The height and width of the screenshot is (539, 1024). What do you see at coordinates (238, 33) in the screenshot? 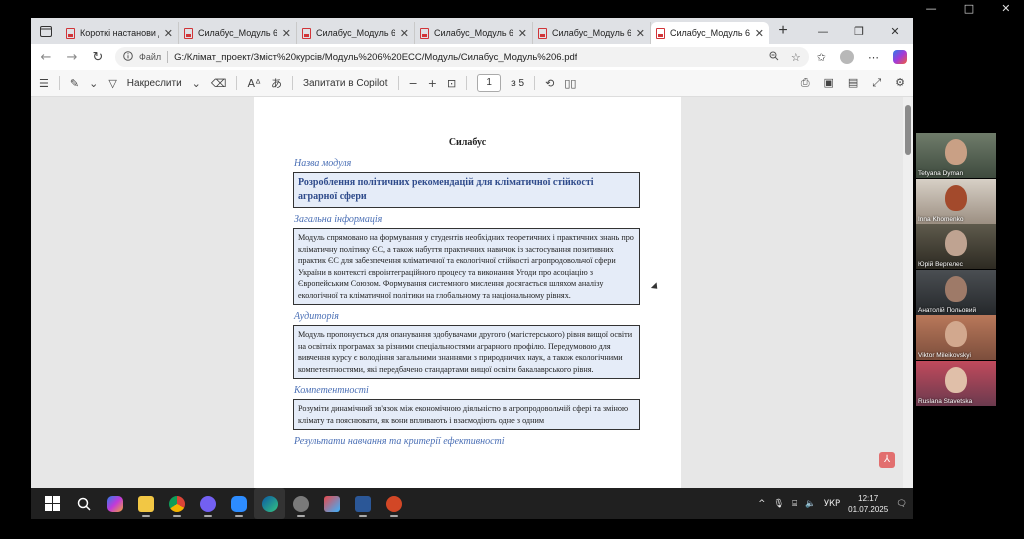
I see `tab-2: Силабус_Модуль 6.pdf ✕` at bounding box center [238, 33].